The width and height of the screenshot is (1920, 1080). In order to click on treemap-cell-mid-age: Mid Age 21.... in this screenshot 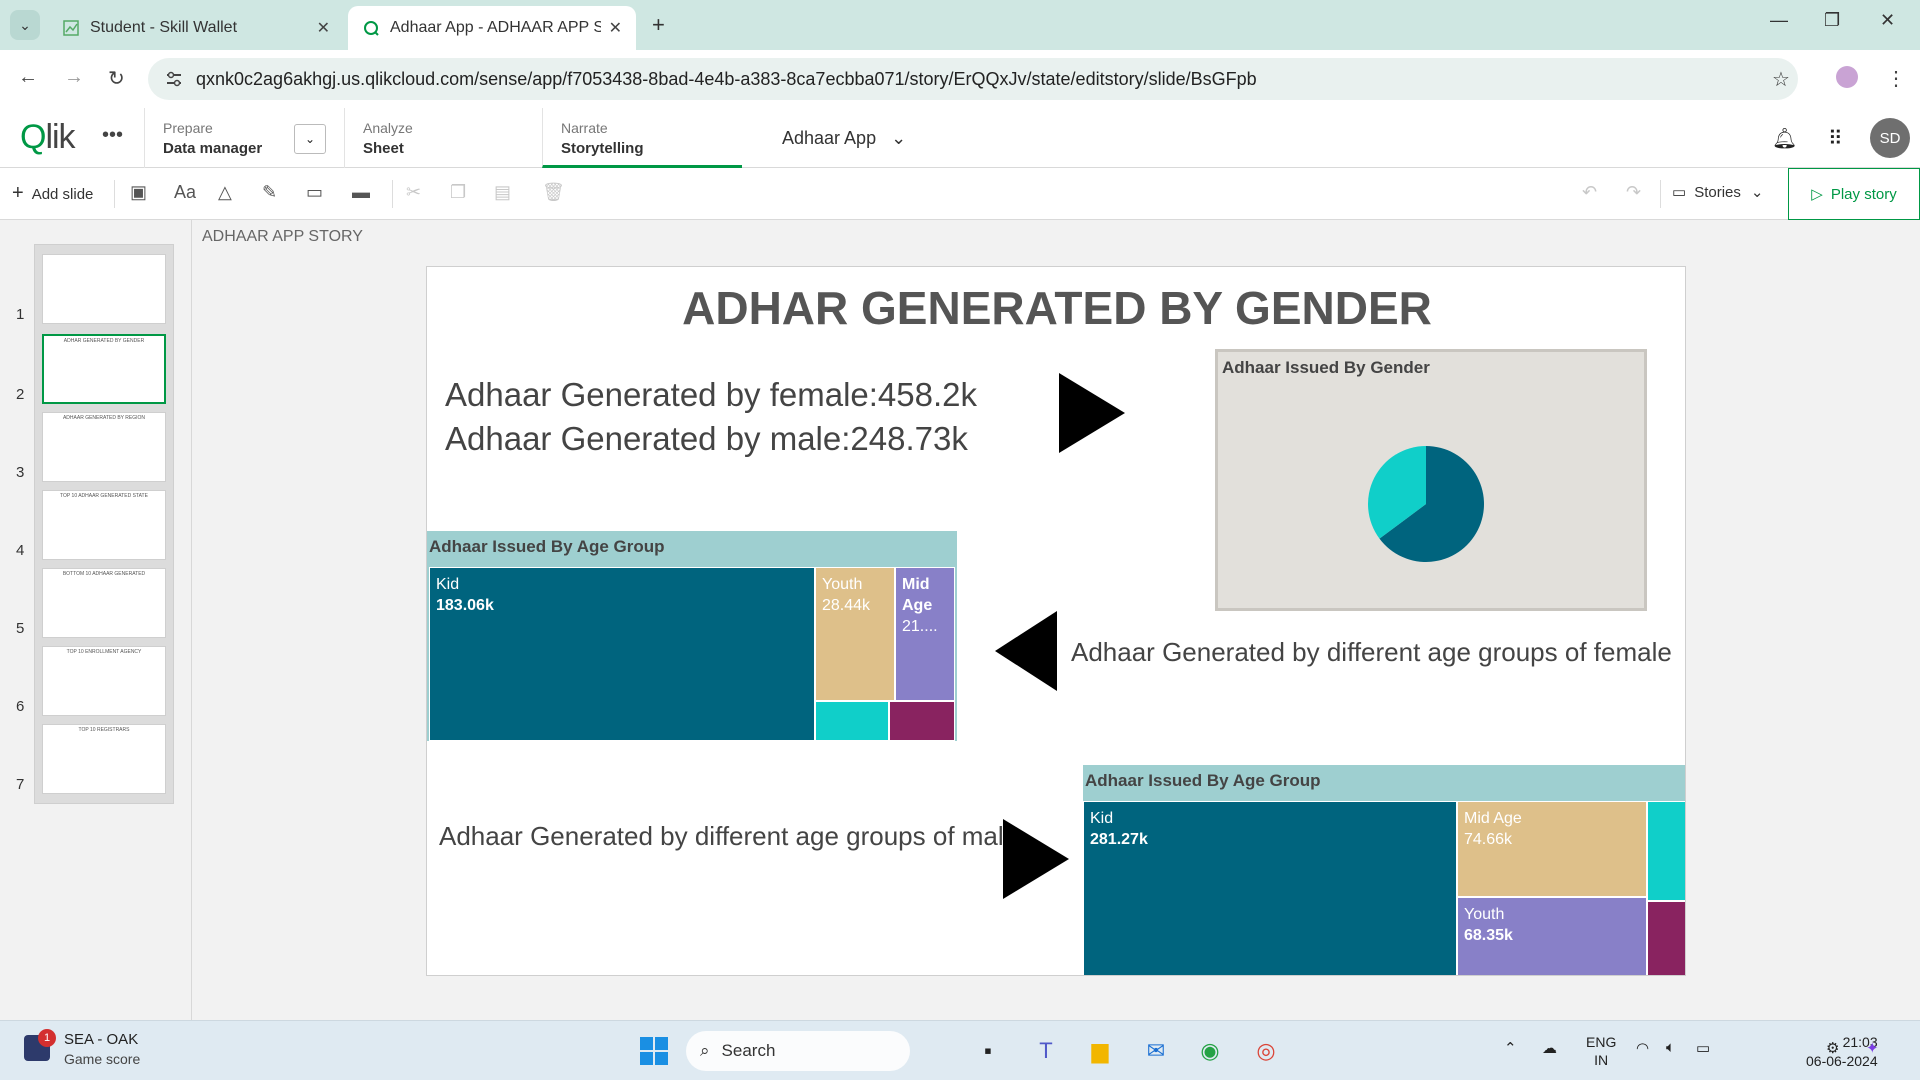, I will do `click(925, 634)`.